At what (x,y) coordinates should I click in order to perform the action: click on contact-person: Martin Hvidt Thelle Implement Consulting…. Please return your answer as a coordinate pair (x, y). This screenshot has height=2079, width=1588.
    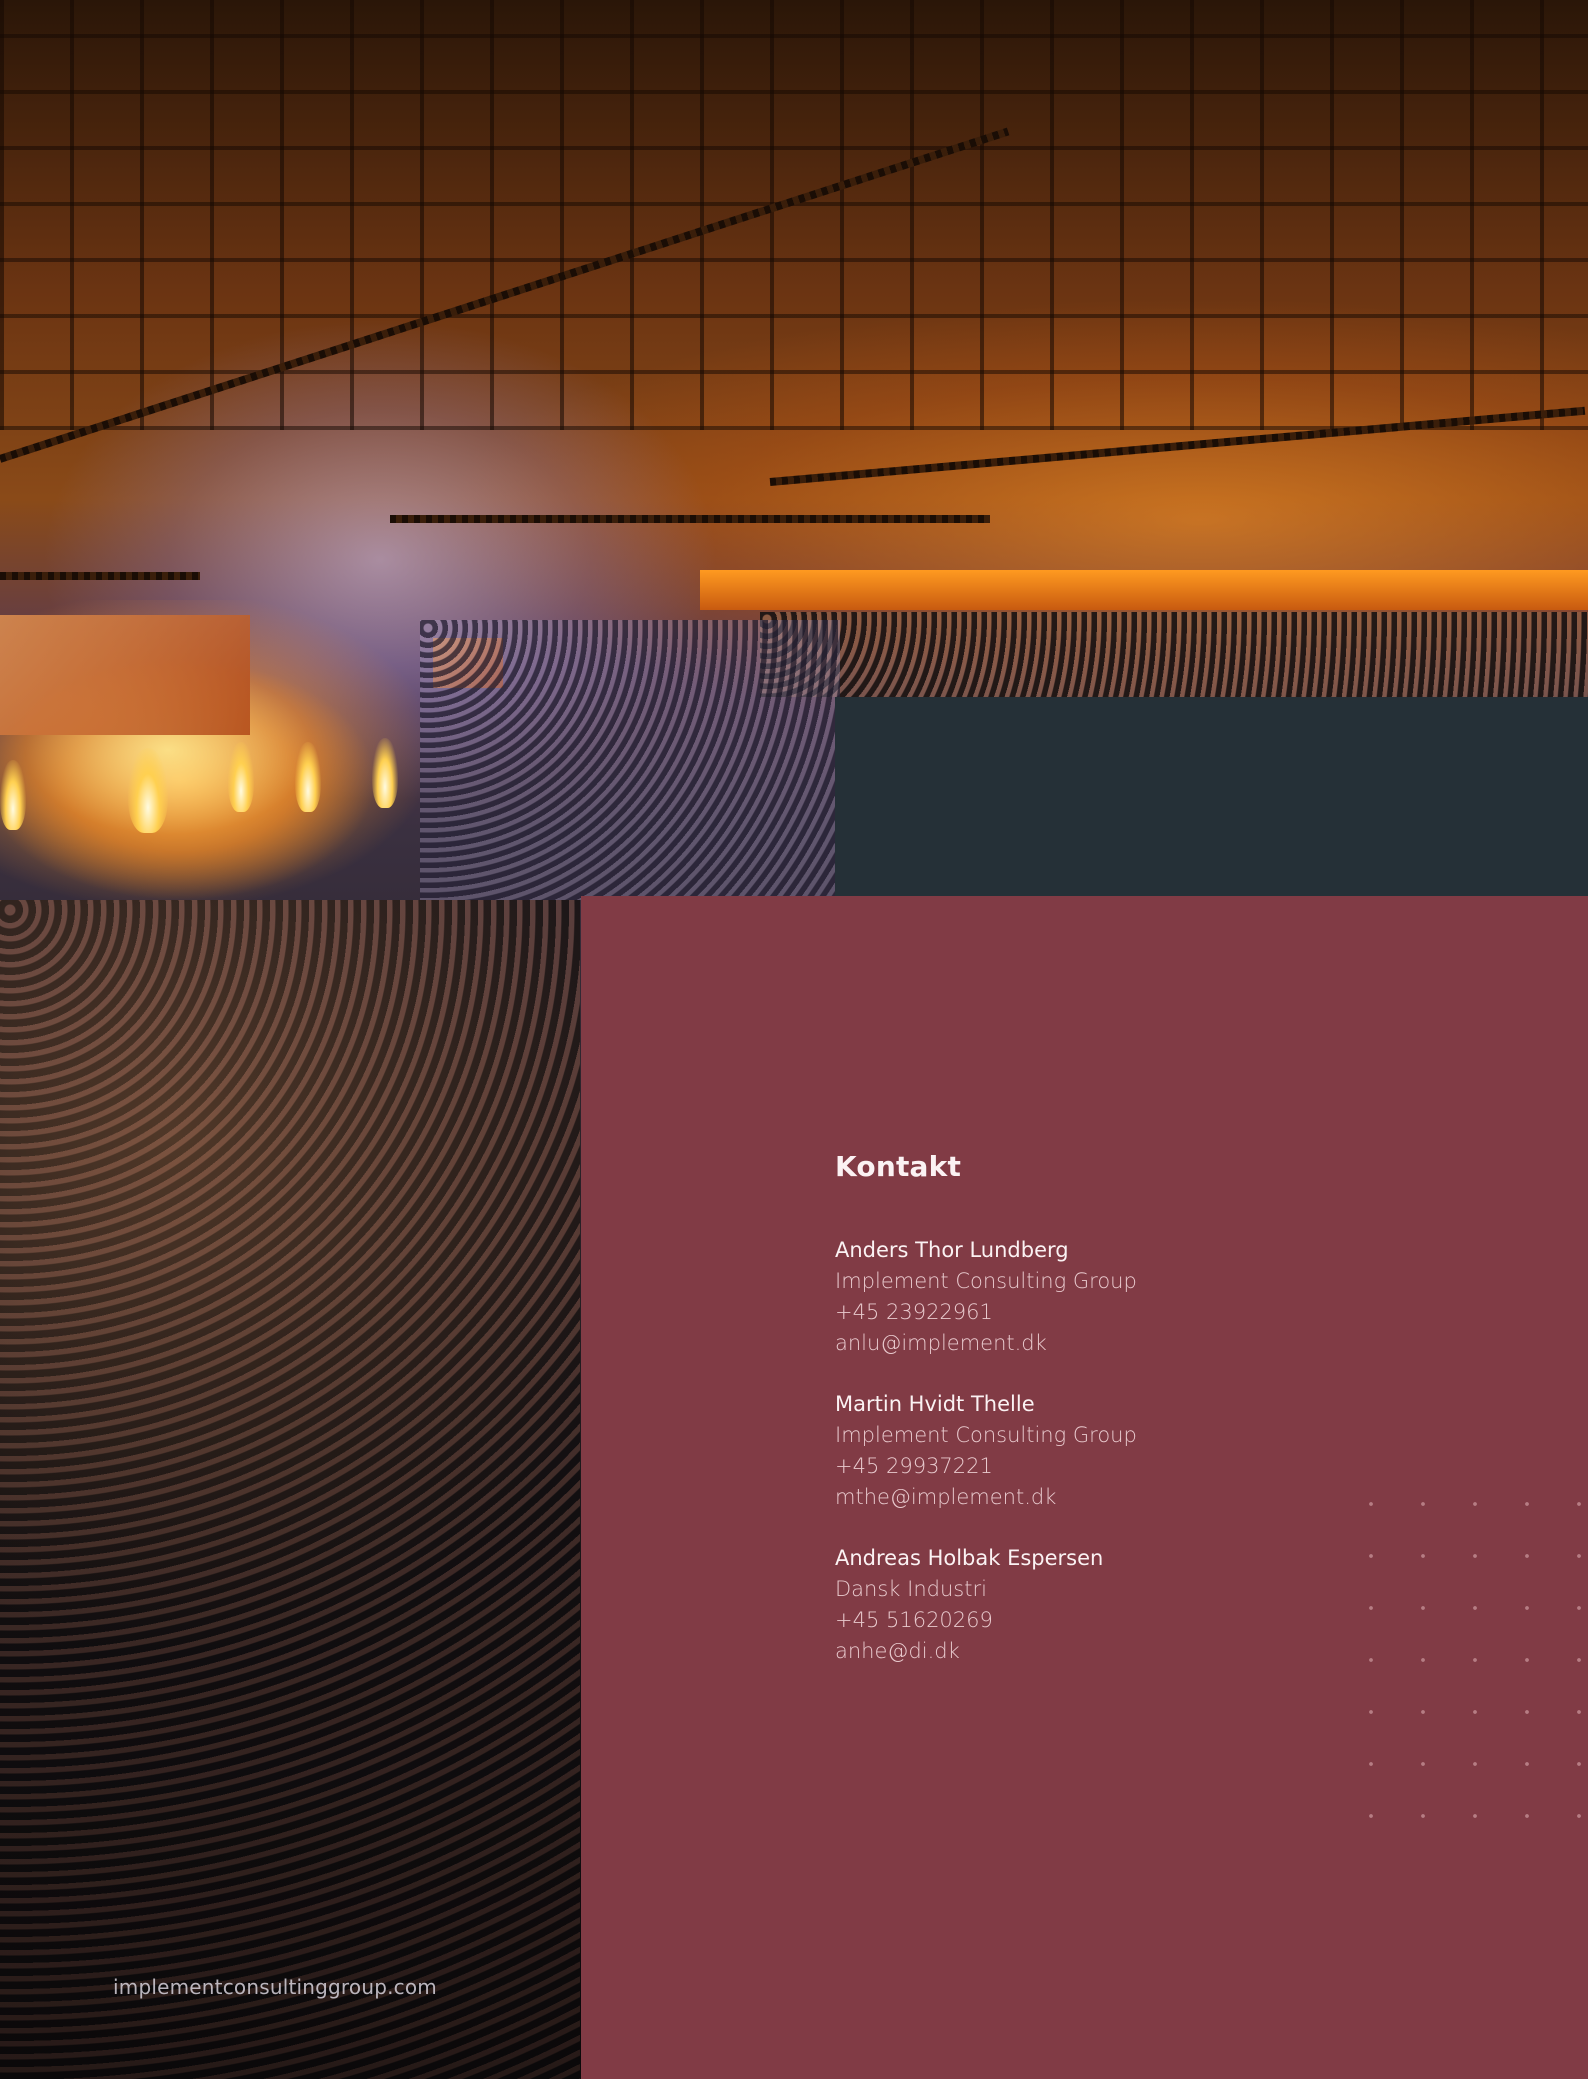
    Looking at the image, I should click on (986, 1451).